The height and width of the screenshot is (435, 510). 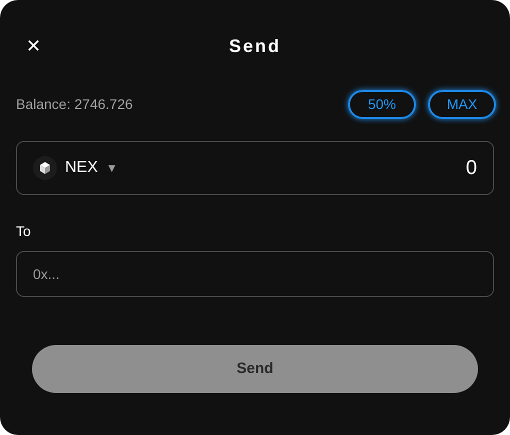 What do you see at coordinates (382, 104) in the screenshot?
I see `amount-preset-button: 50%` at bounding box center [382, 104].